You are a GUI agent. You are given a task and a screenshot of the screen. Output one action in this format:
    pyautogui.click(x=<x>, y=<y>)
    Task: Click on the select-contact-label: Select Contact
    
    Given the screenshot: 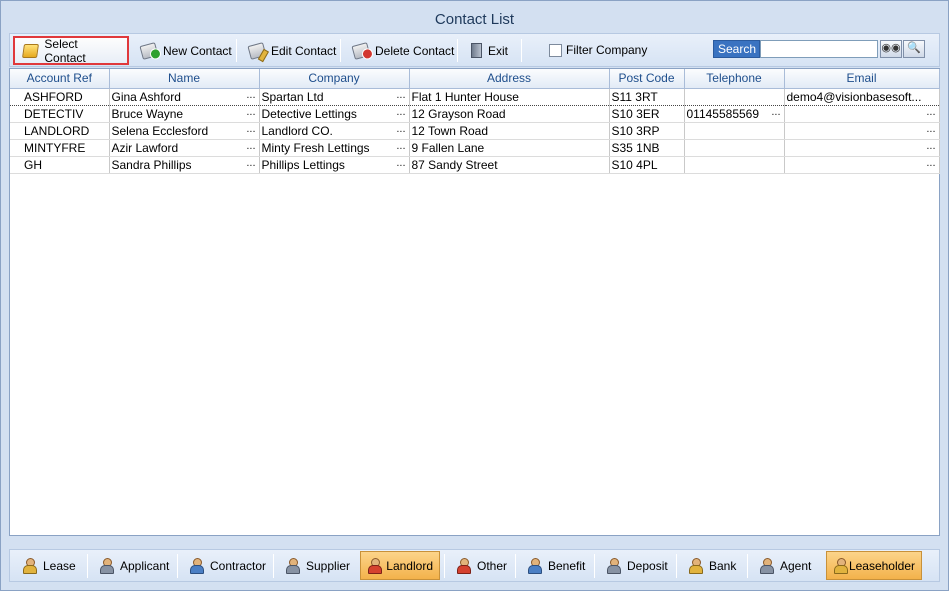 What is the action you would take?
    pyautogui.click(x=65, y=50)
    